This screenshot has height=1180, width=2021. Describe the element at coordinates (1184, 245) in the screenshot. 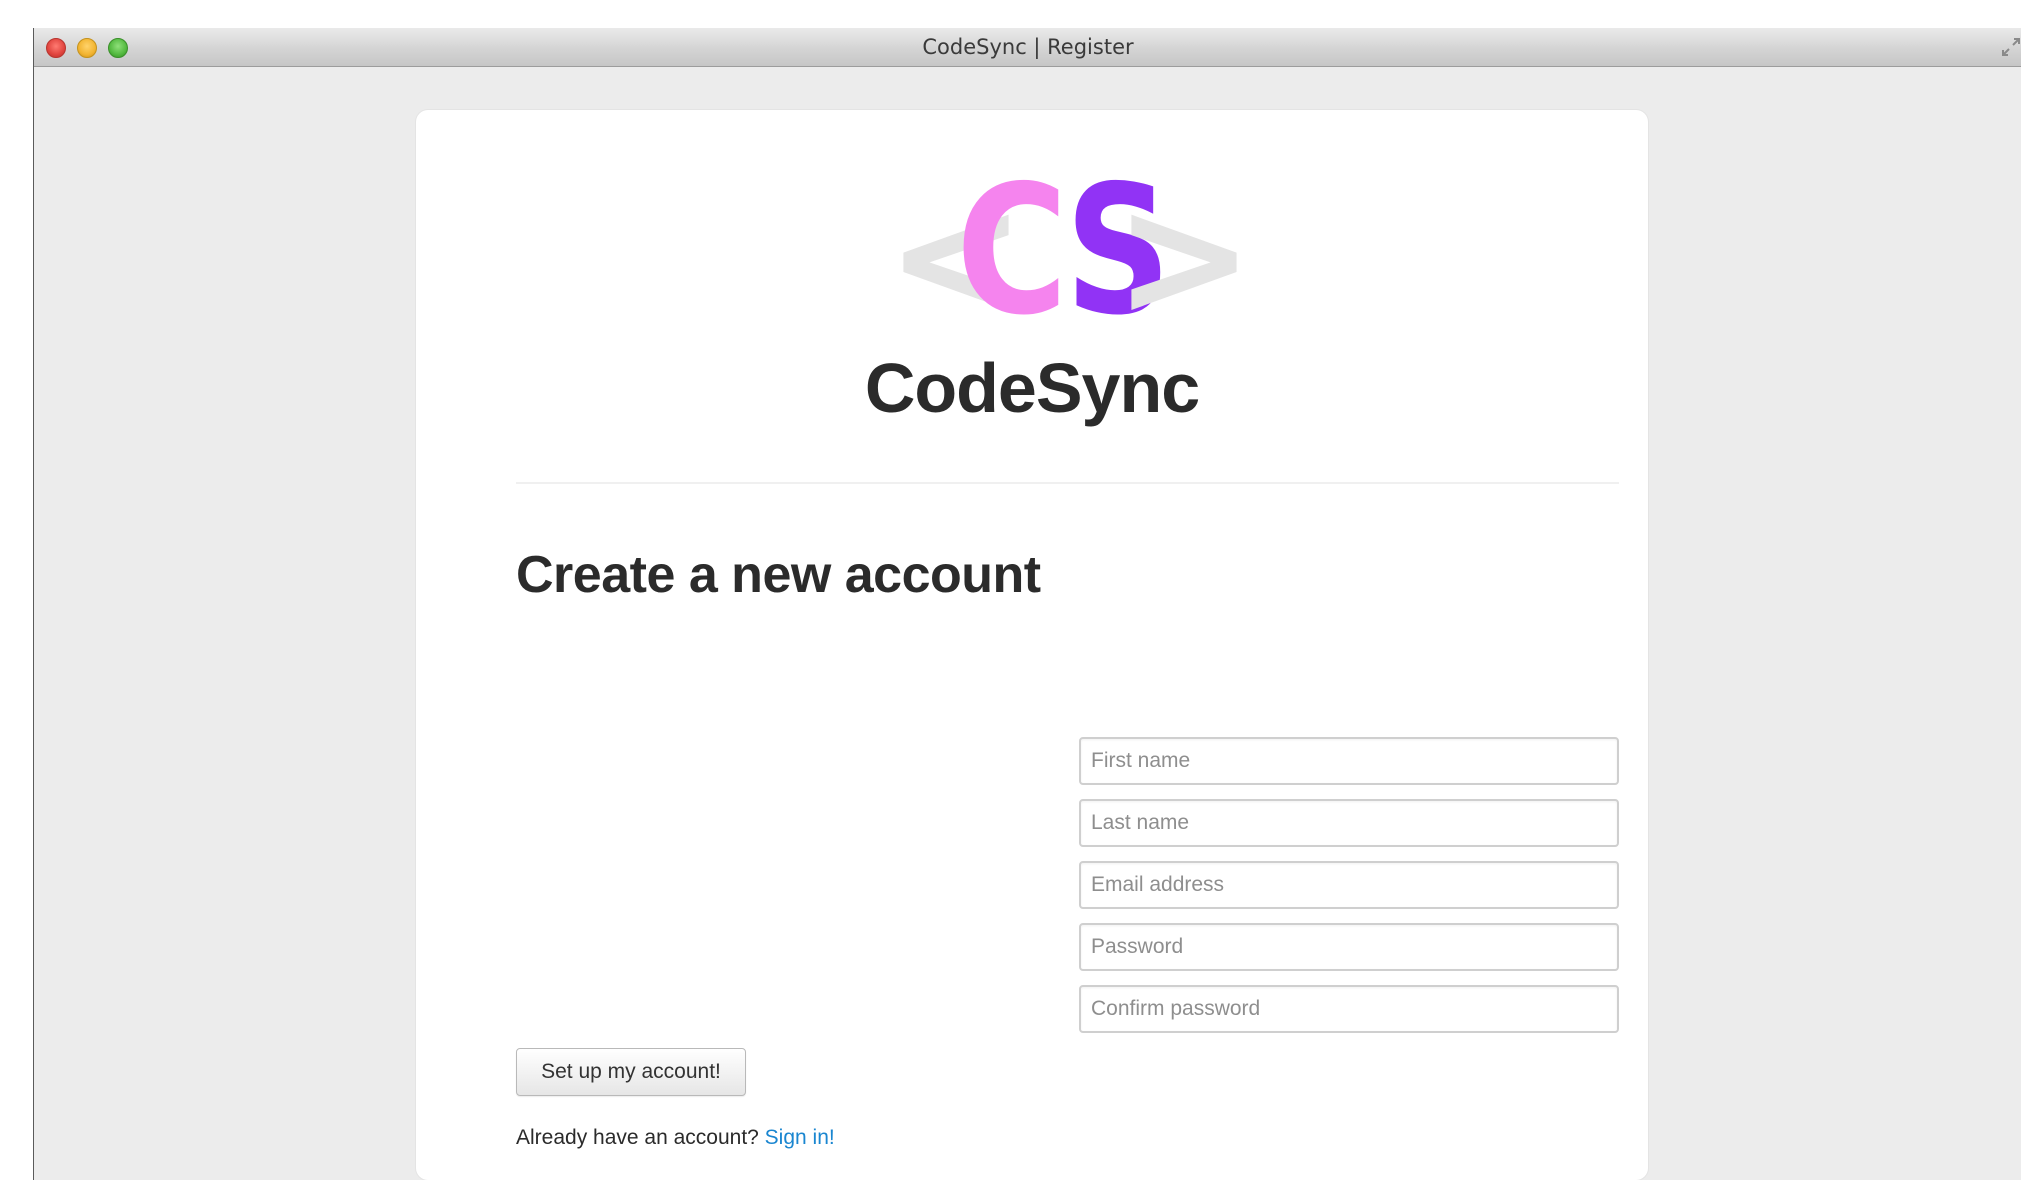

I see `logo-right-bracket: >` at that location.